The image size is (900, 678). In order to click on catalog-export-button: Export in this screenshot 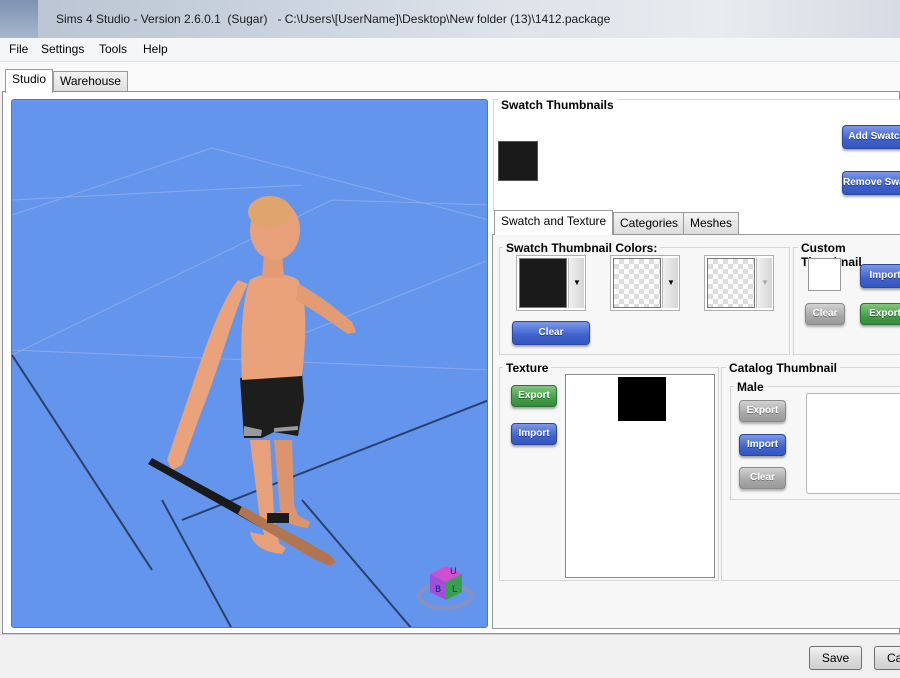, I will do `click(762, 411)`.